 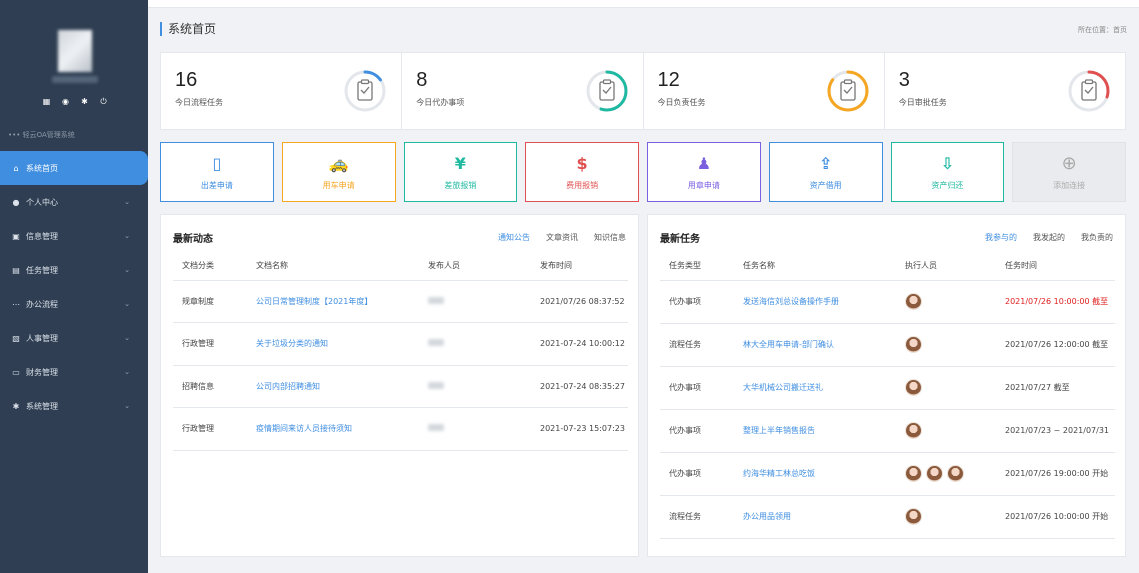 What do you see at coordinates (74, 202) in the screenshot?
I see `sidebar-item-personal: ● 个人中心 ⌄` at bounding box center [74, 202].